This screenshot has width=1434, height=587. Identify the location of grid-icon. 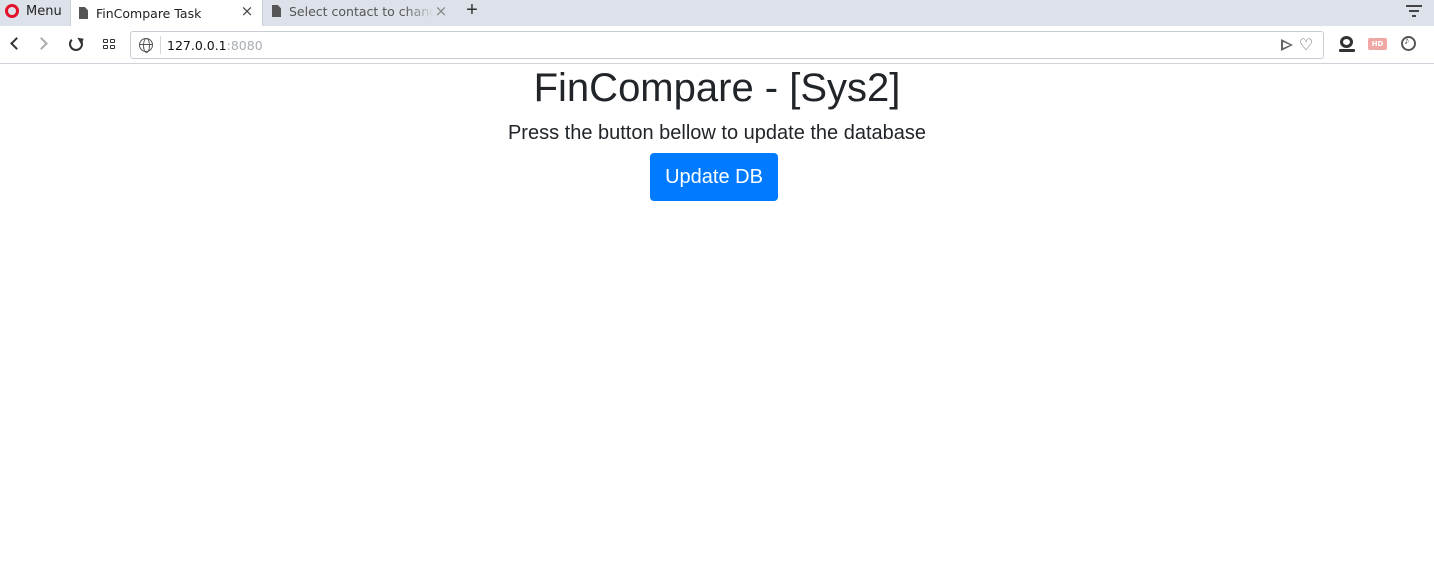
(109, 44).